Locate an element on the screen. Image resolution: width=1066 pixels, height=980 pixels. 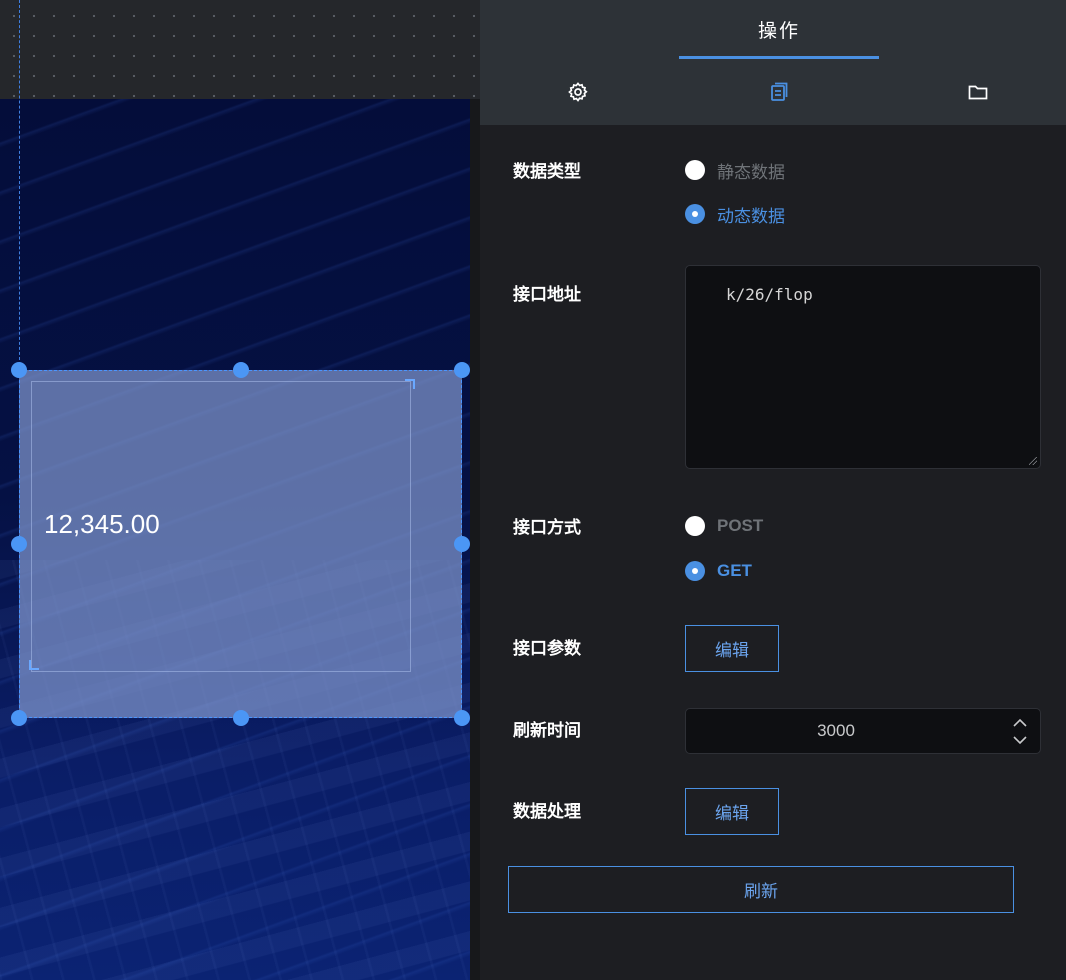
radio-label: GET is located at coordinates (734, 570).